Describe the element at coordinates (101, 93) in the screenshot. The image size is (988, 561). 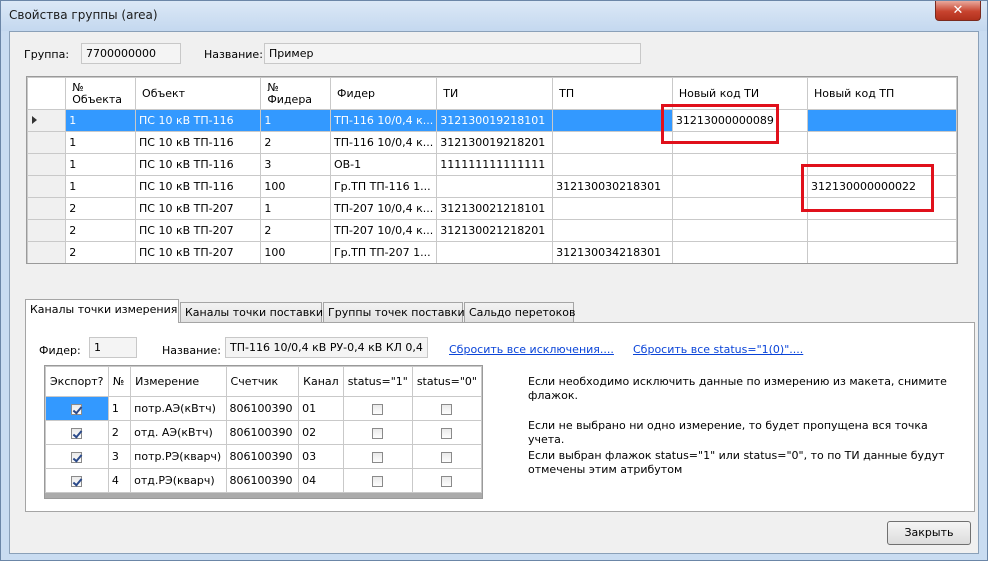
I see `column-header-object-number: № Объекта` at that location.